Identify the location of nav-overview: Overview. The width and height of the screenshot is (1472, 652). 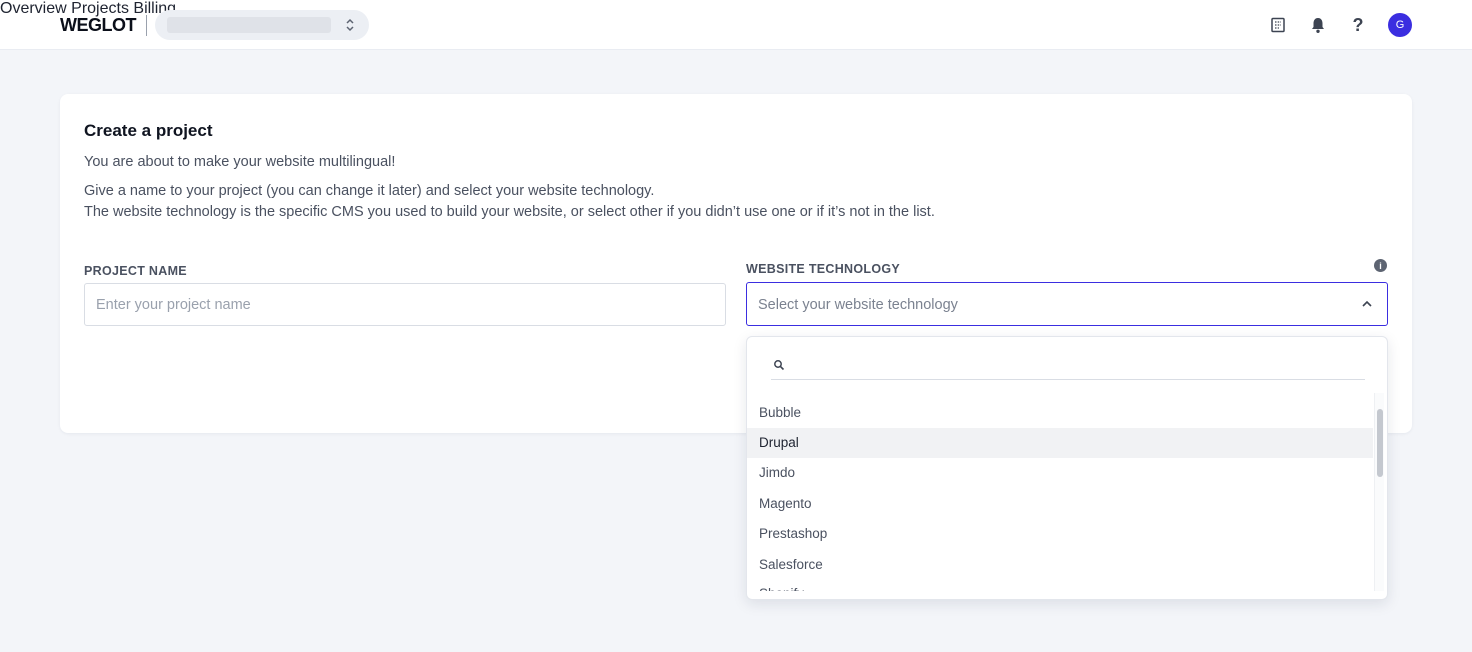
(33, 8).